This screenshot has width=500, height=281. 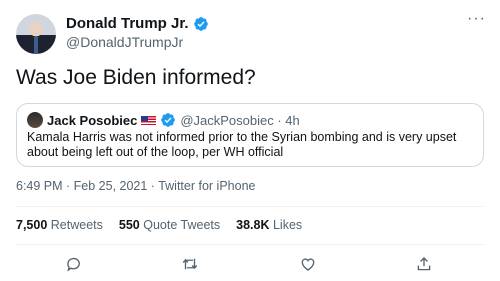 What do you see at coordinates (182, 225) in the screenshot?
I see `quote-tweets-label: Quote Tweets` at bounding box center [182, 225].